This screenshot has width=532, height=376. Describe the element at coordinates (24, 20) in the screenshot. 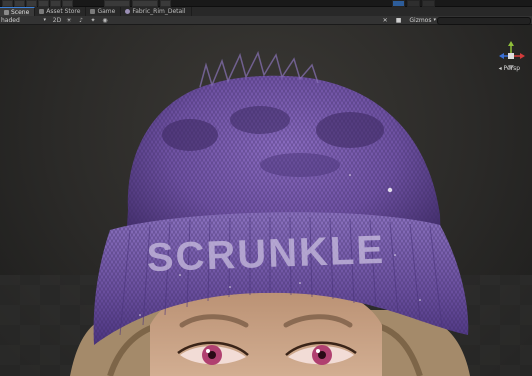

I see `shading-mode-dropdown: haded ▾` at that location.